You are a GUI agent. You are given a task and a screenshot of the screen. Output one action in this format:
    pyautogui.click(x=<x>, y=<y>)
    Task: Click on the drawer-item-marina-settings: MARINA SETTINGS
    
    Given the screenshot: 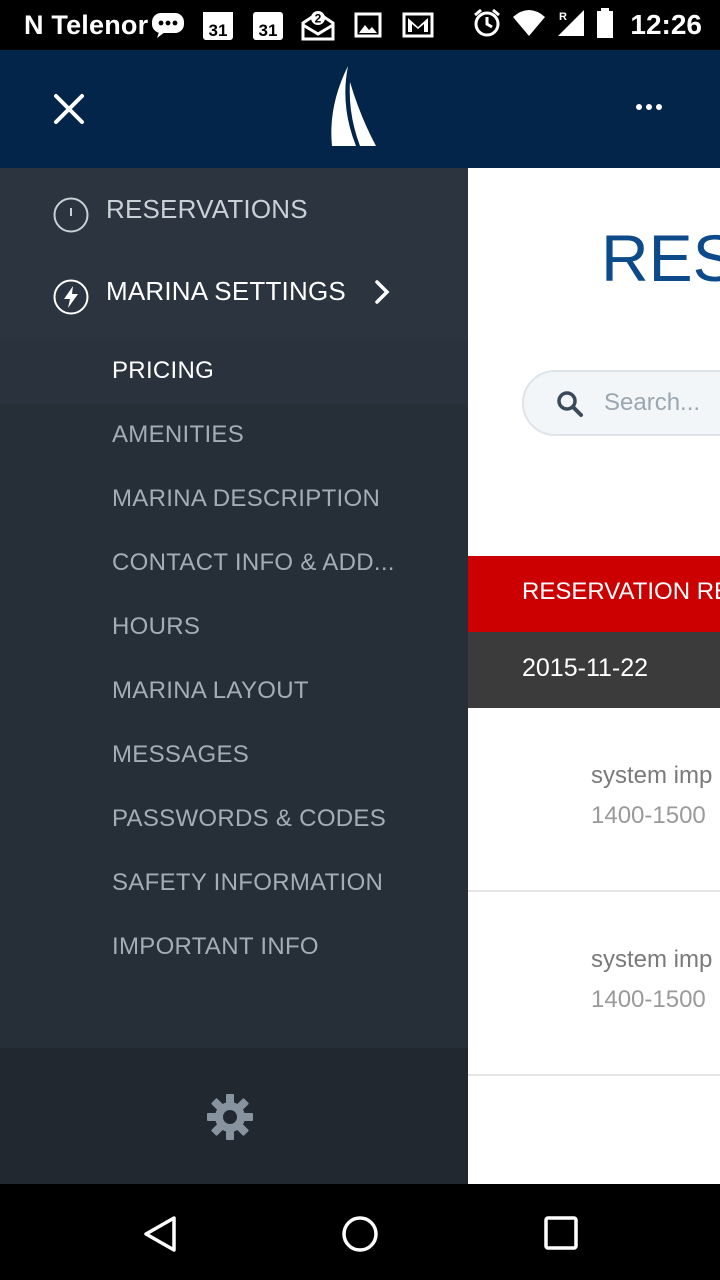 What is the action you would take?
    pyautogui.click(x=234, y=291)
    